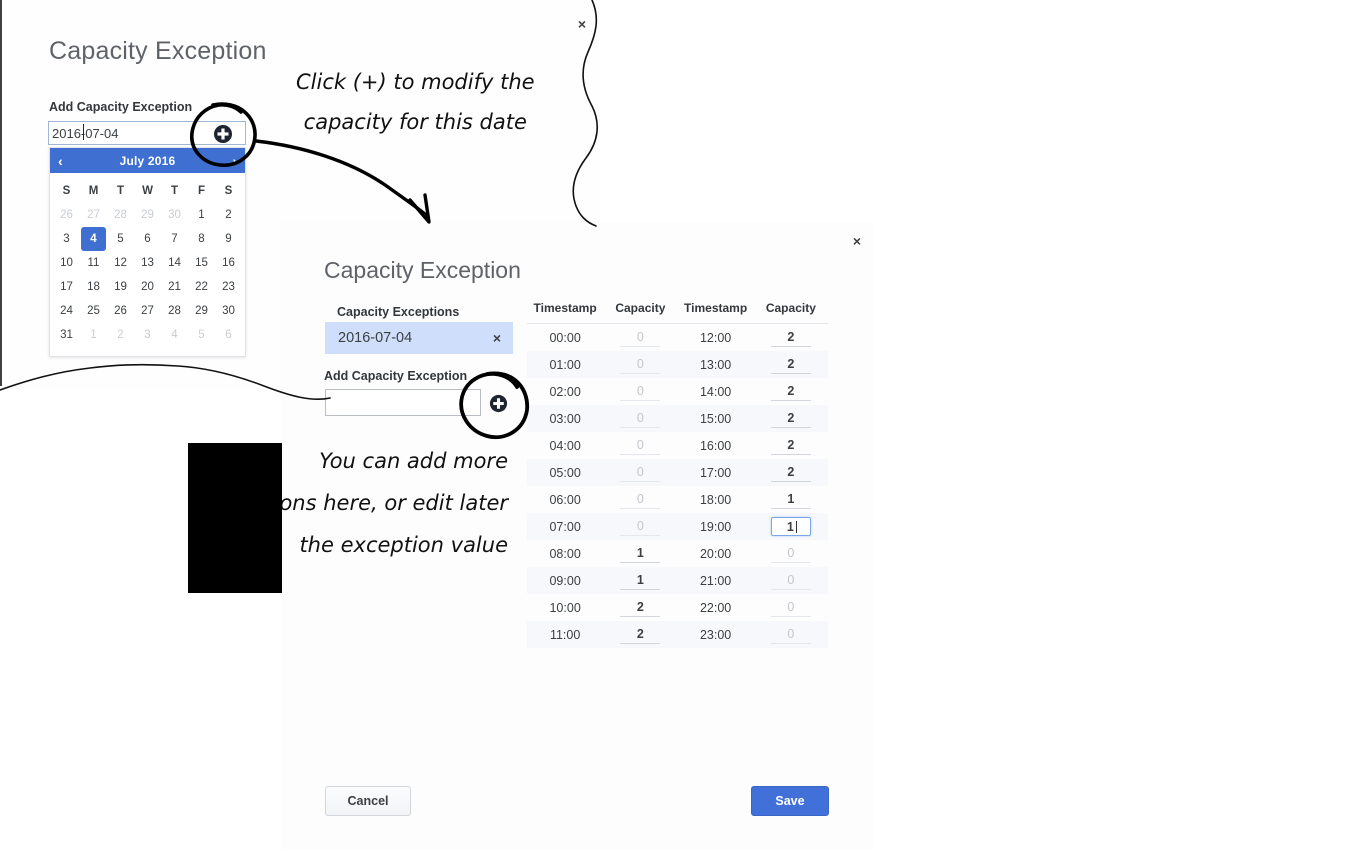  I want to click on datepicker-day: 19, so click(120, 287).